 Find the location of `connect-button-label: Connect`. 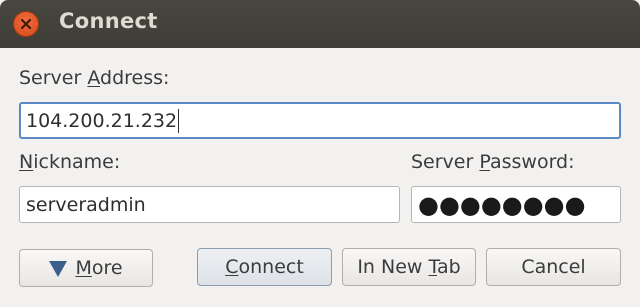

connect-button-label: Connect is located at coordinates (264, 267).